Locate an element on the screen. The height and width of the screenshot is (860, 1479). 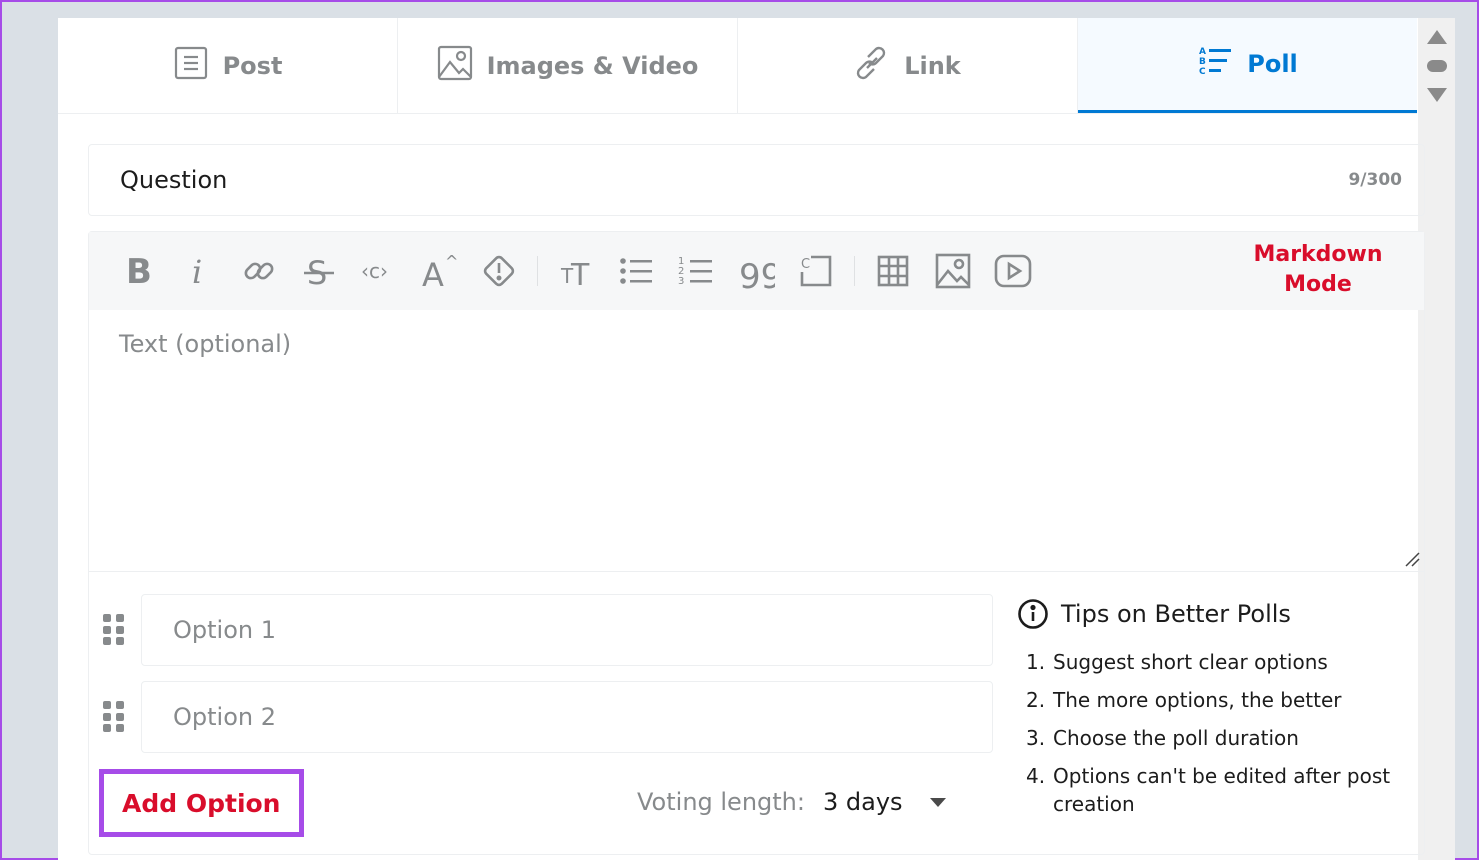
markdown-mode-toggle: Markdown Mode is located at coordinates (1318, 270).